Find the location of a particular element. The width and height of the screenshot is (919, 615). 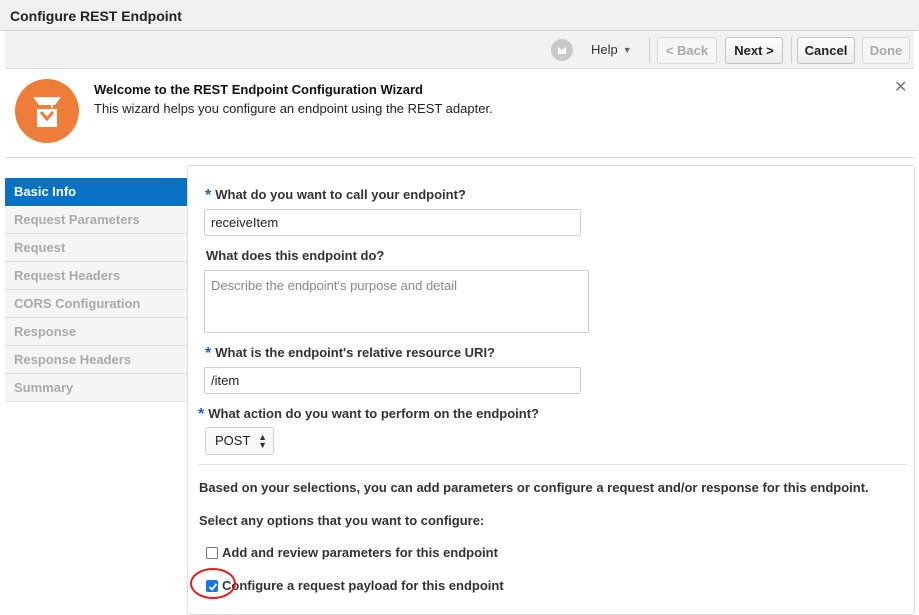

wizard-toolbar: Help ▼ < Back Next > Cancel Done is located at coordinates (459, 50).